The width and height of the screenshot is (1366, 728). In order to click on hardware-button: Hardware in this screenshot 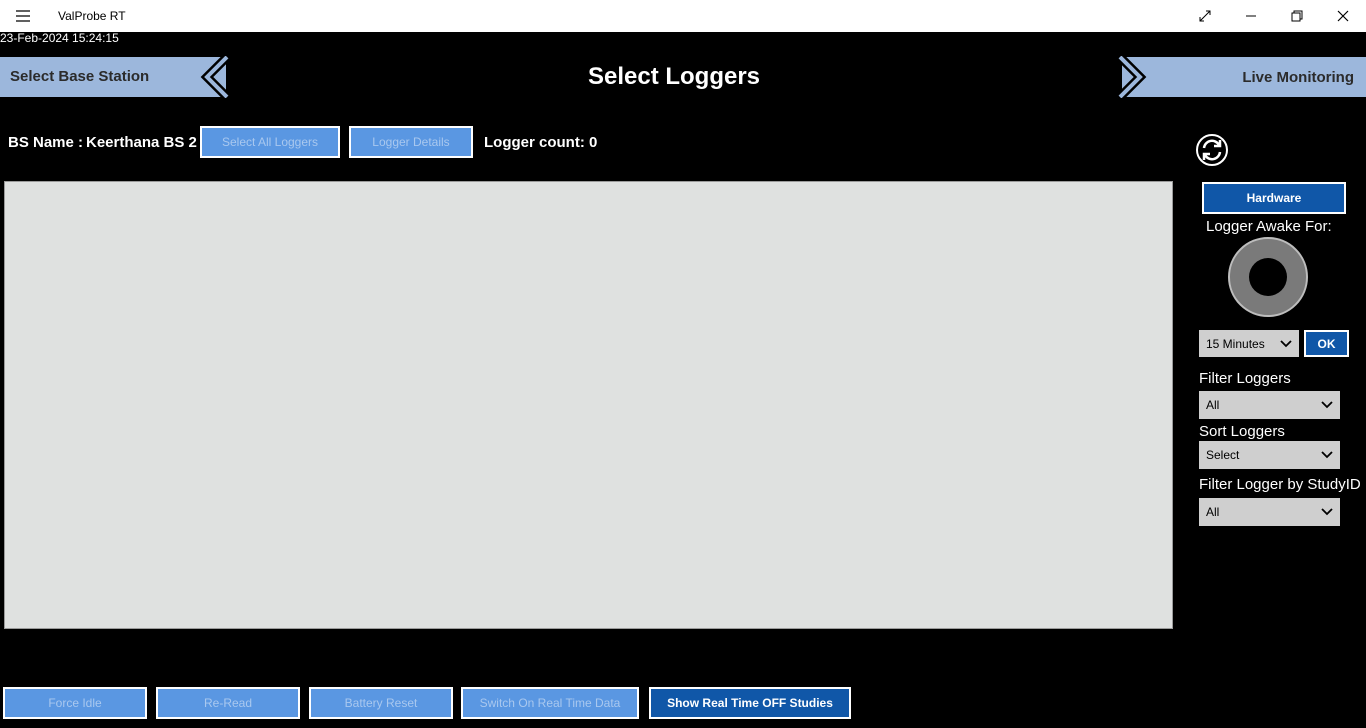, I will do `click(1274, 198)`.